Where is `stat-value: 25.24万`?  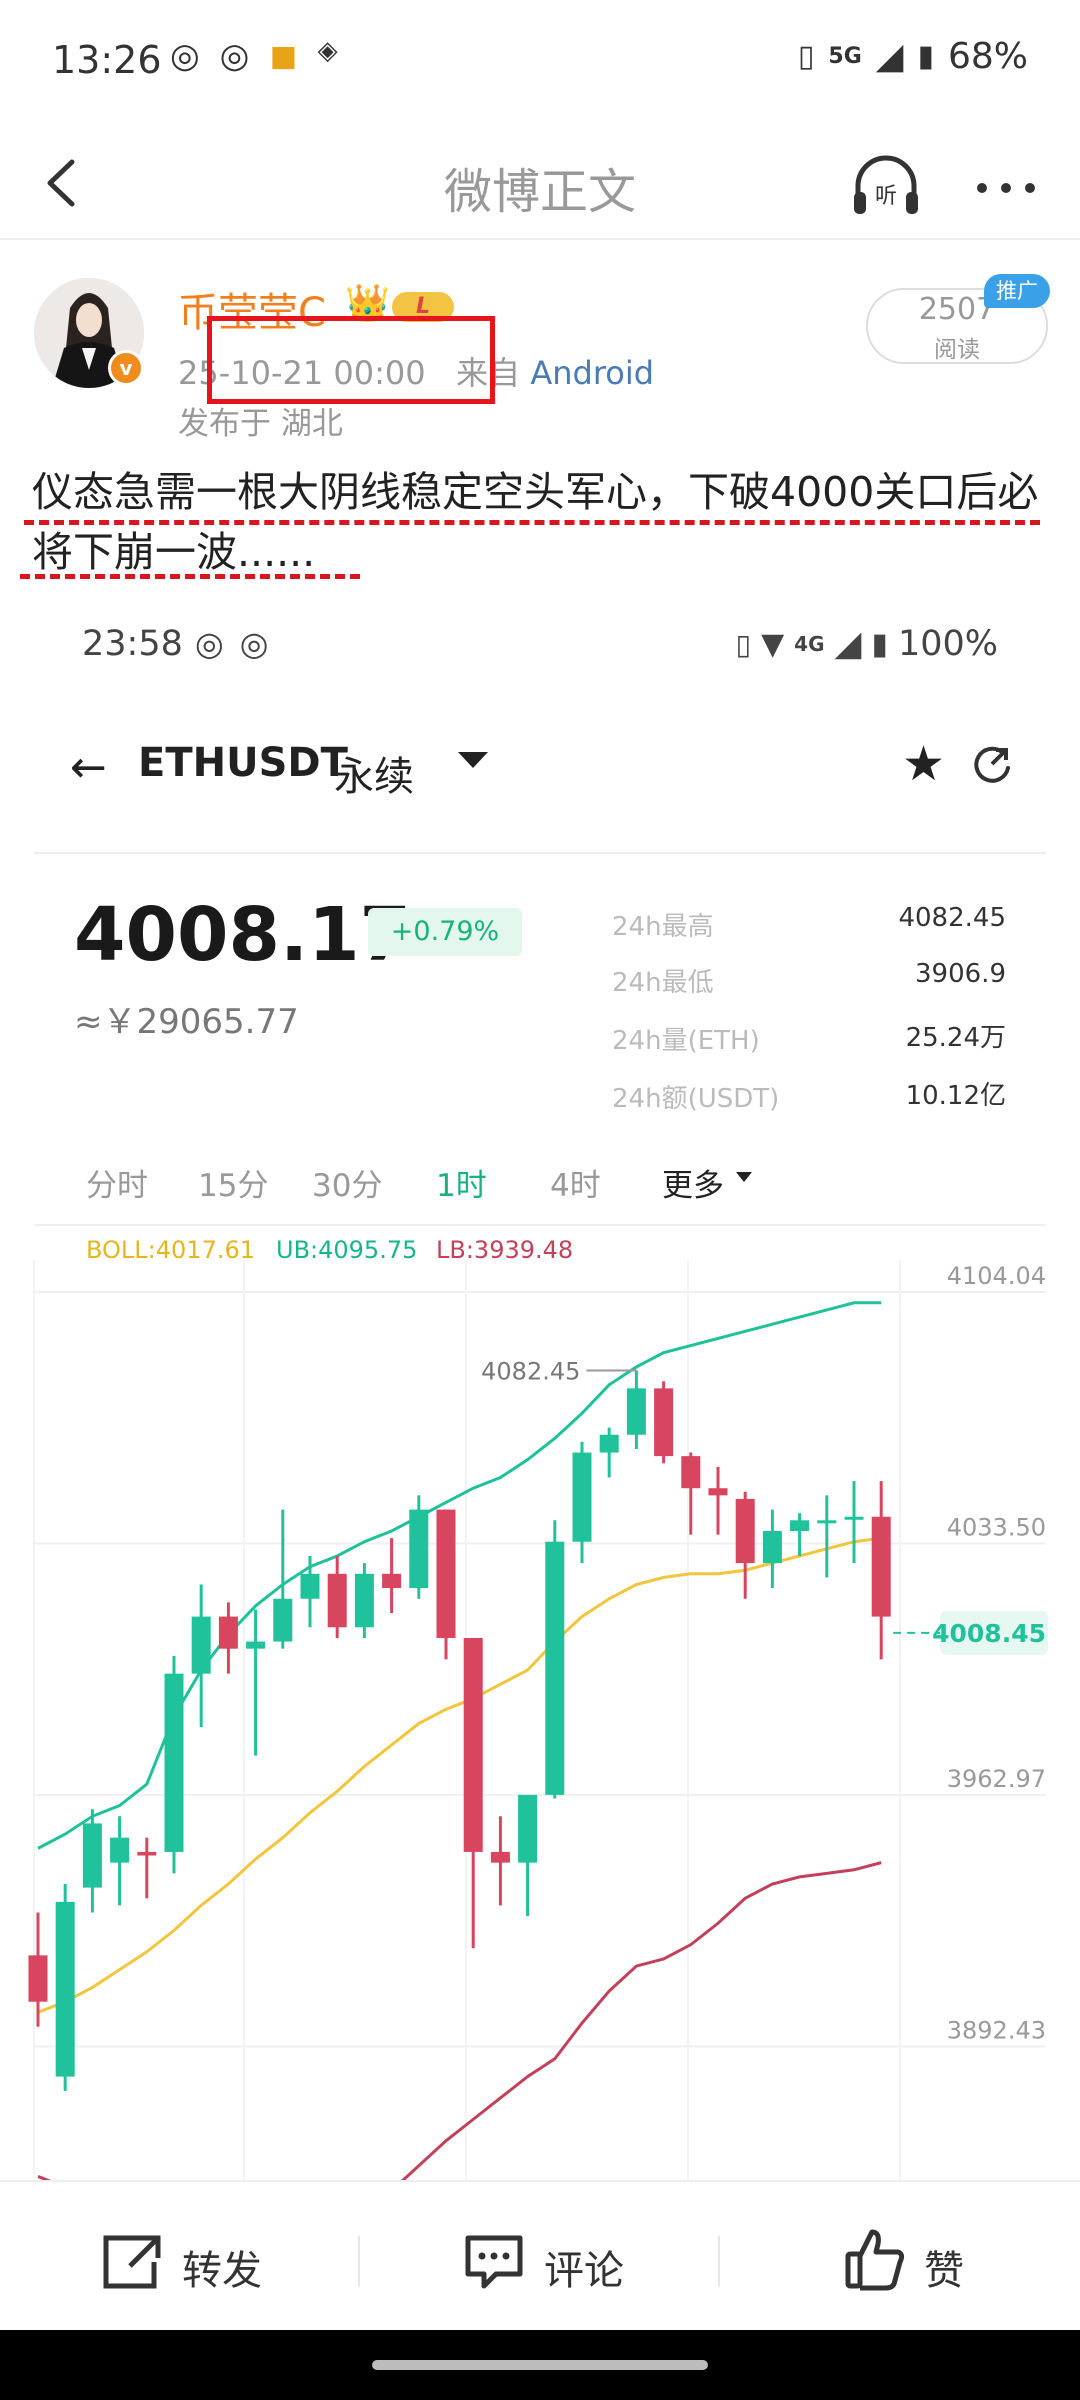 stat-value: 25.24万 is located at coordinates (955, 1038).